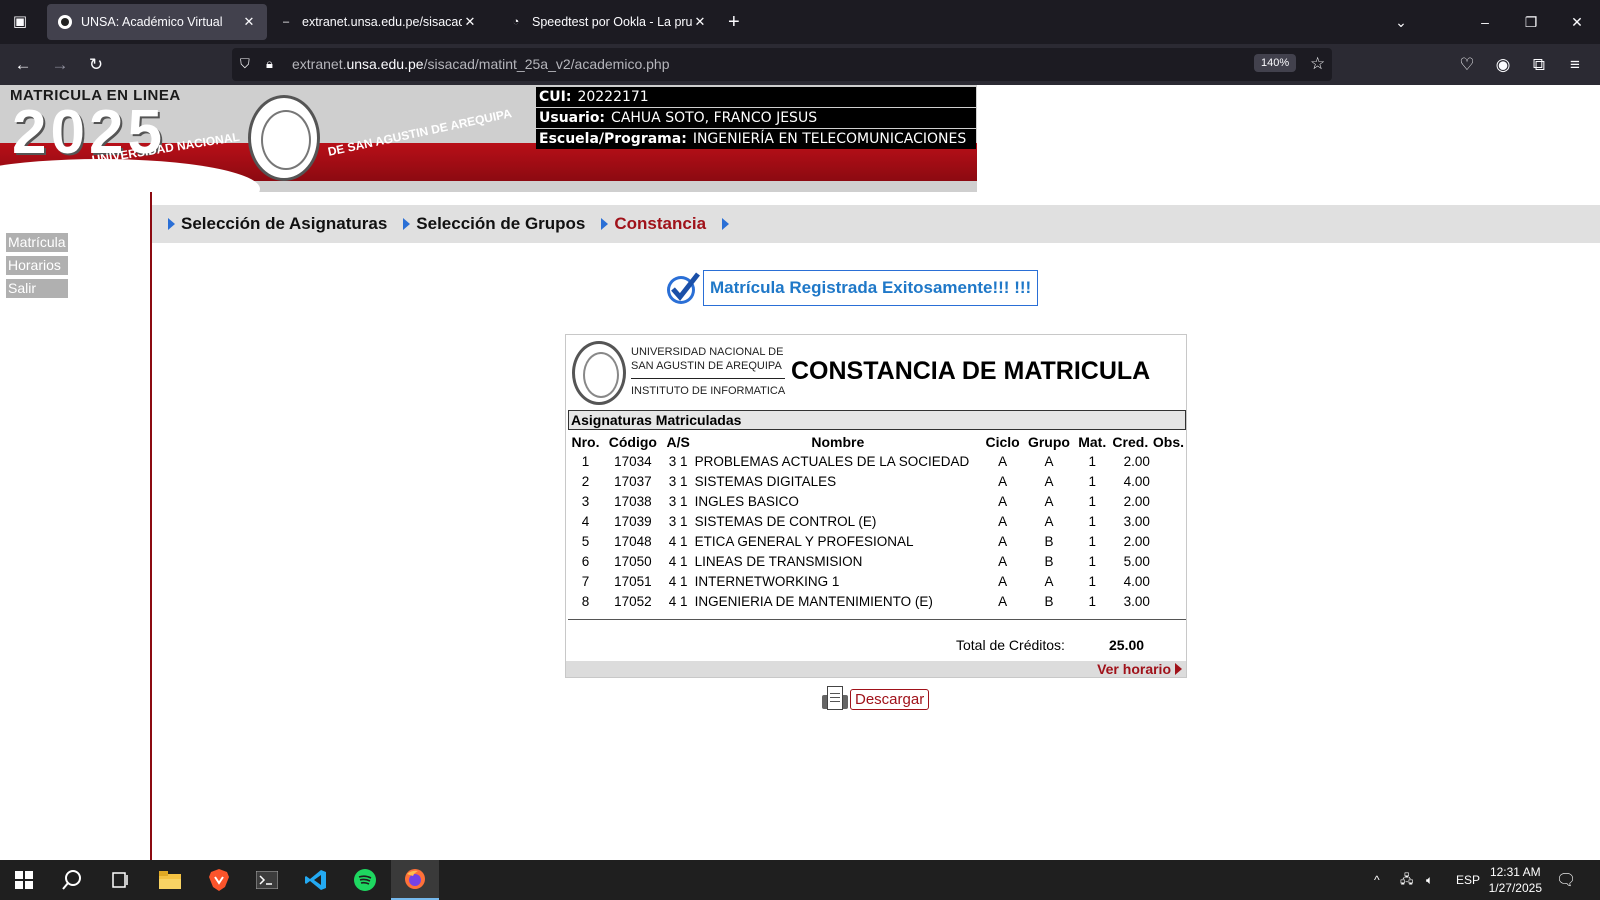  What do you see at coordinates (546, 64) in the screenshot?
I see `url-path: /sisacad/matint_25a_v2/academico.php` at bounding box center [546, 64].